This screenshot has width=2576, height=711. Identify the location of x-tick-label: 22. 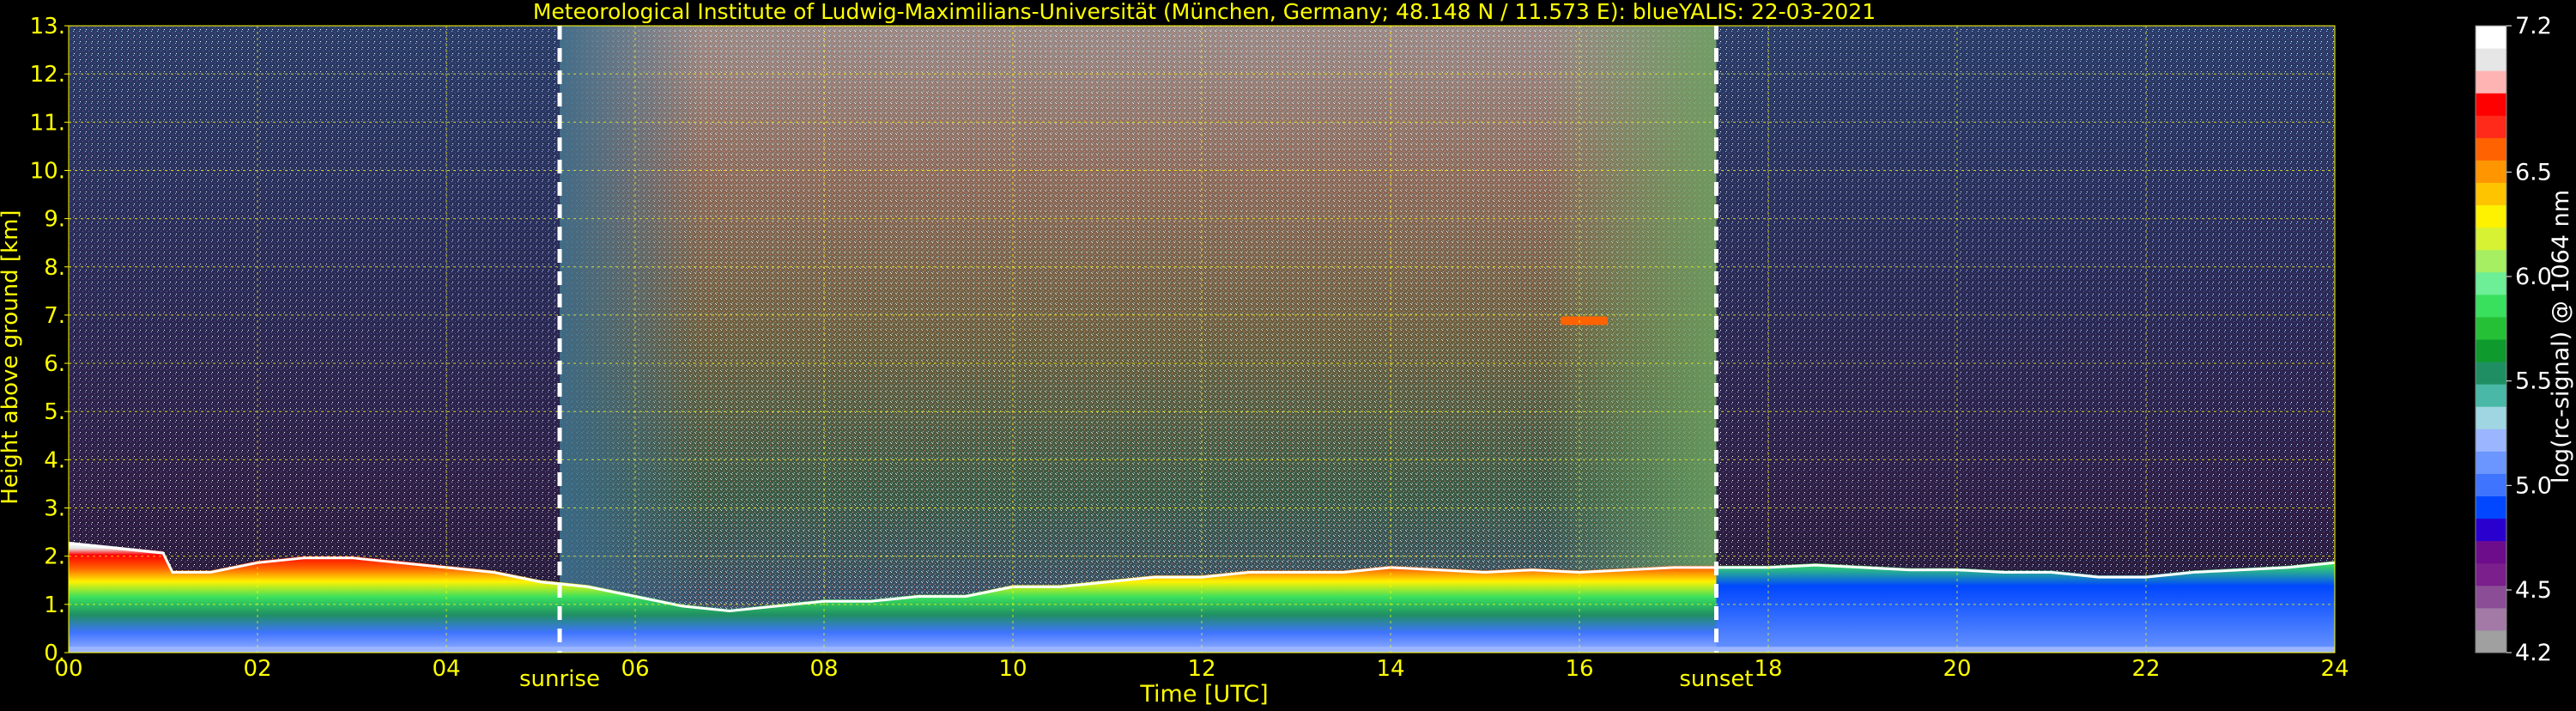
(2145, 669).